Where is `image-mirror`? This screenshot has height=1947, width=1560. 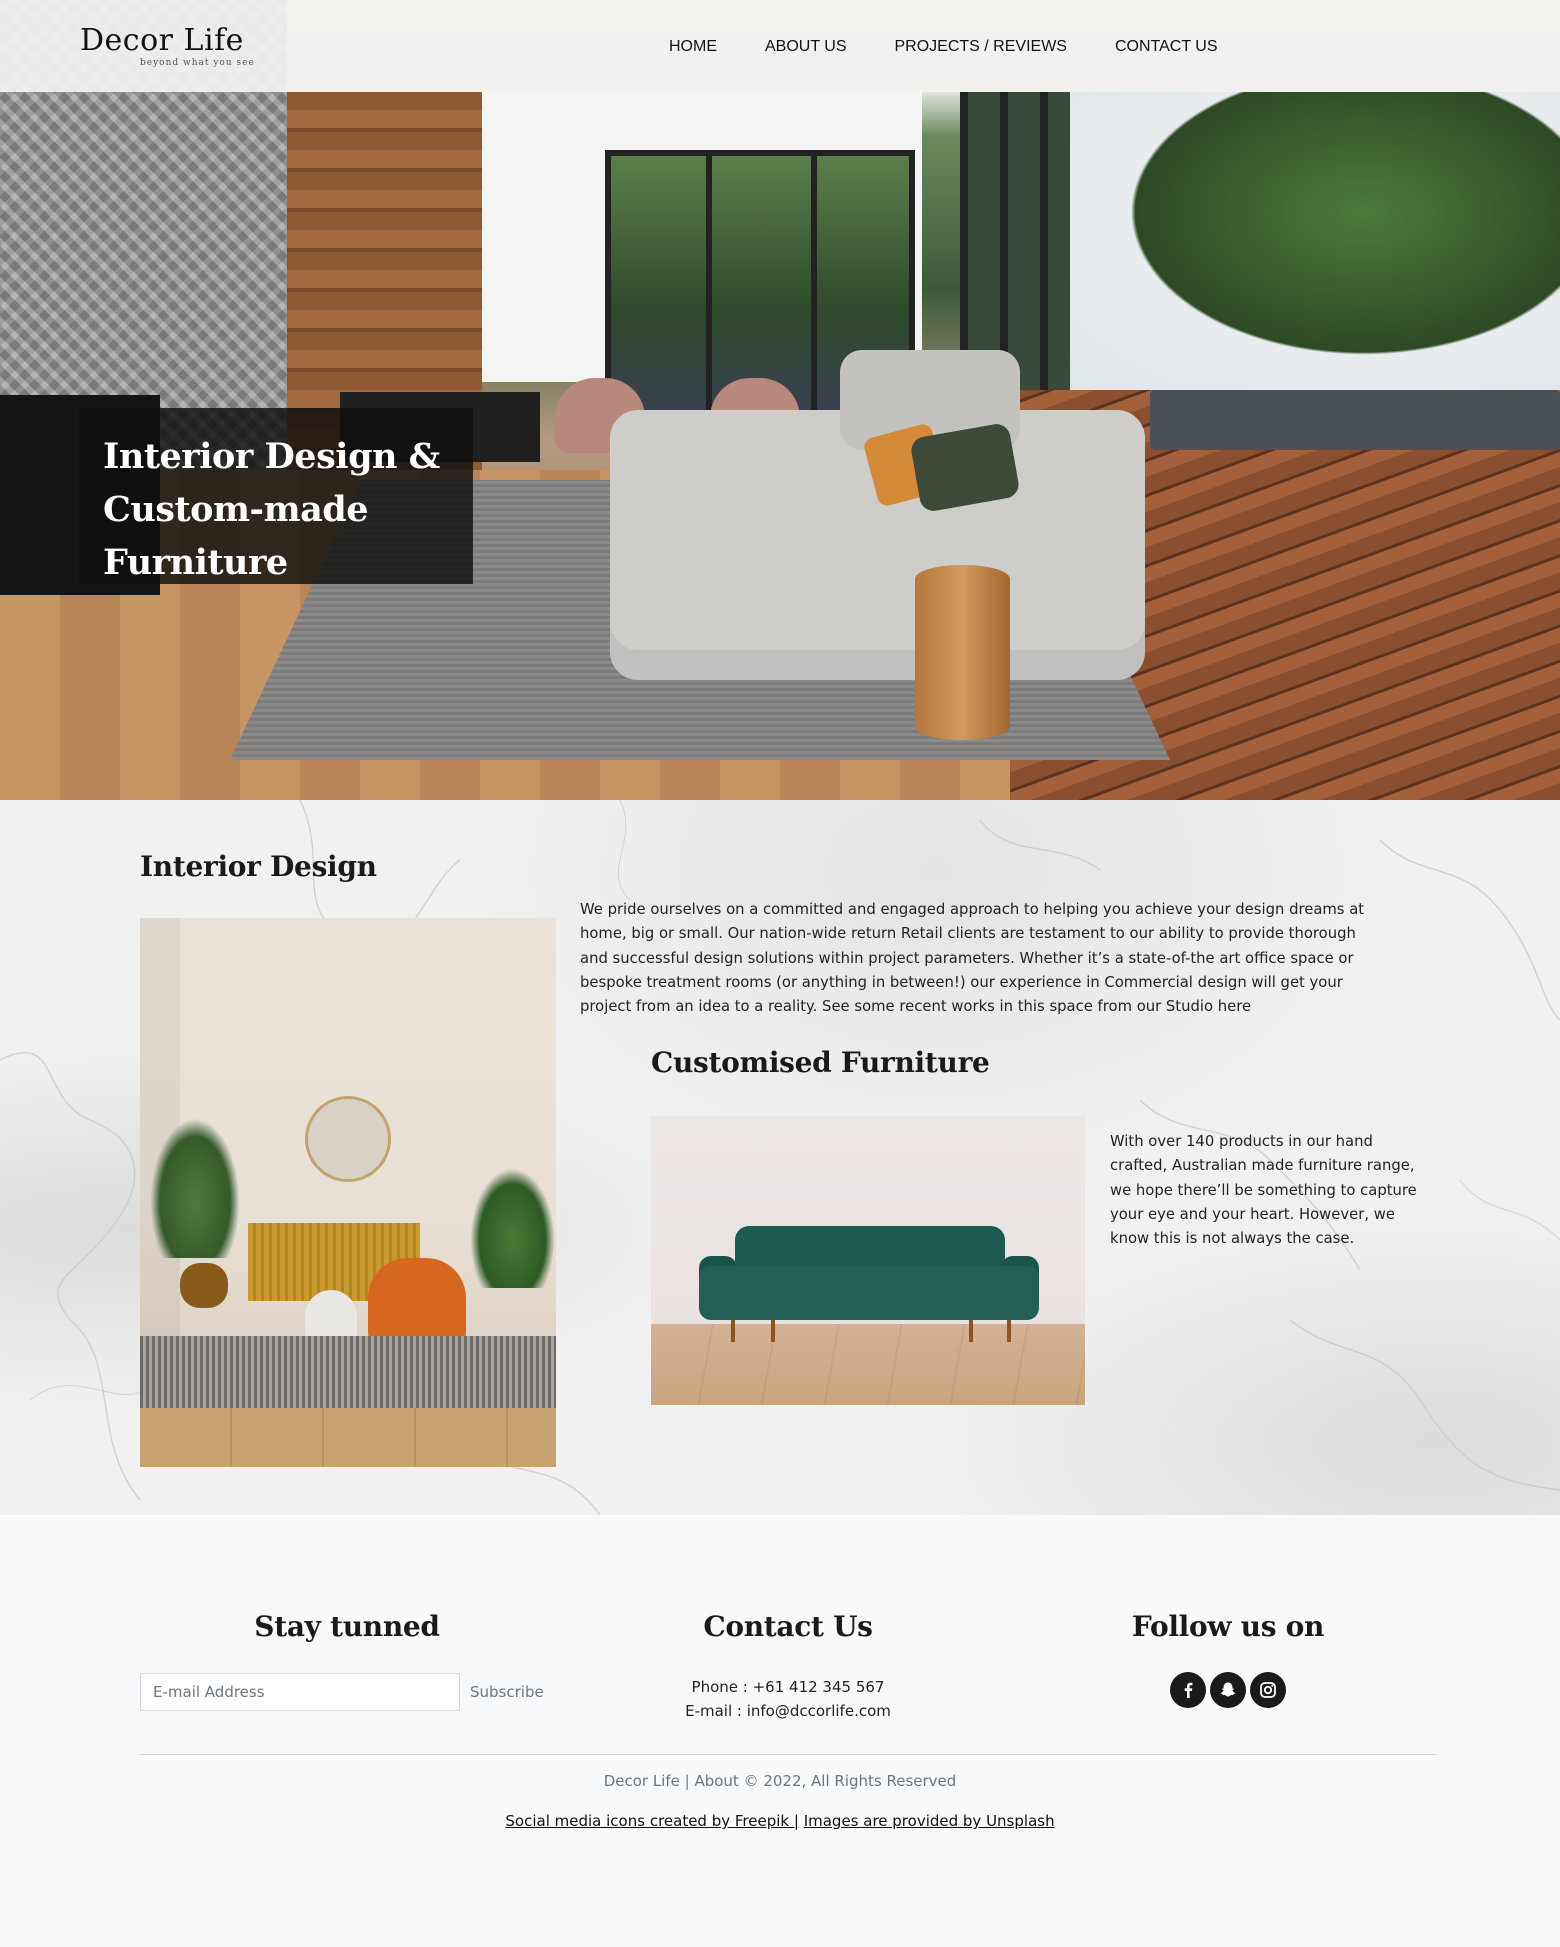 image-mirror is located at coordinates (348, 1139).